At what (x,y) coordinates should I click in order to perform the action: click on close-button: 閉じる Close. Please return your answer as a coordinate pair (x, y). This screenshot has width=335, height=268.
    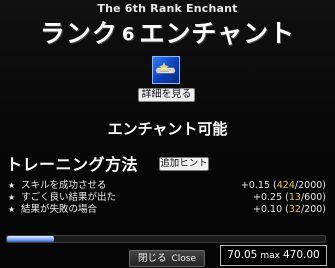
    Looking at the image, I should click on (167, 258).